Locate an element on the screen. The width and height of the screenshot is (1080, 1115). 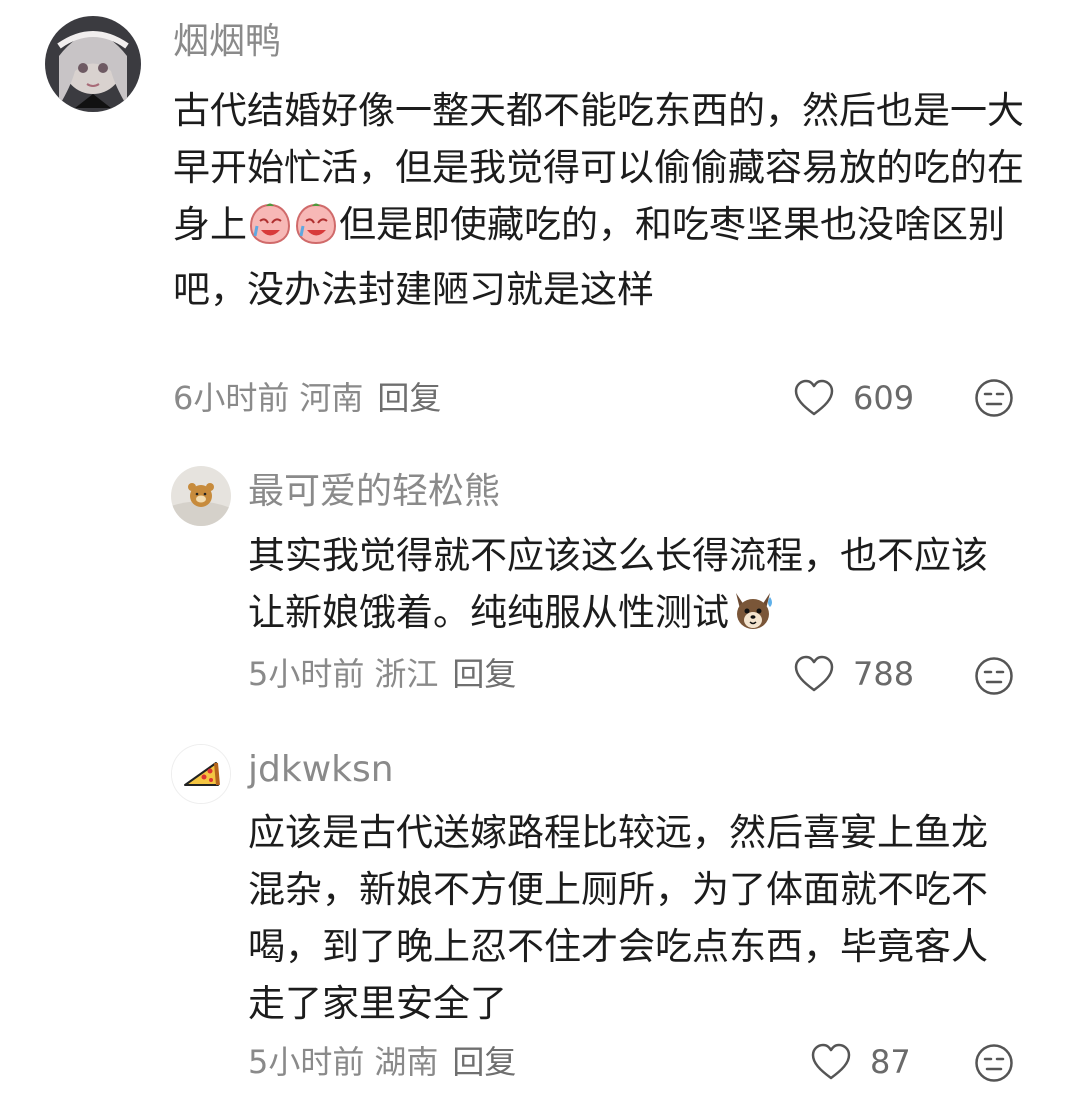
like-count: 609 is located at coordinates (884, 398).